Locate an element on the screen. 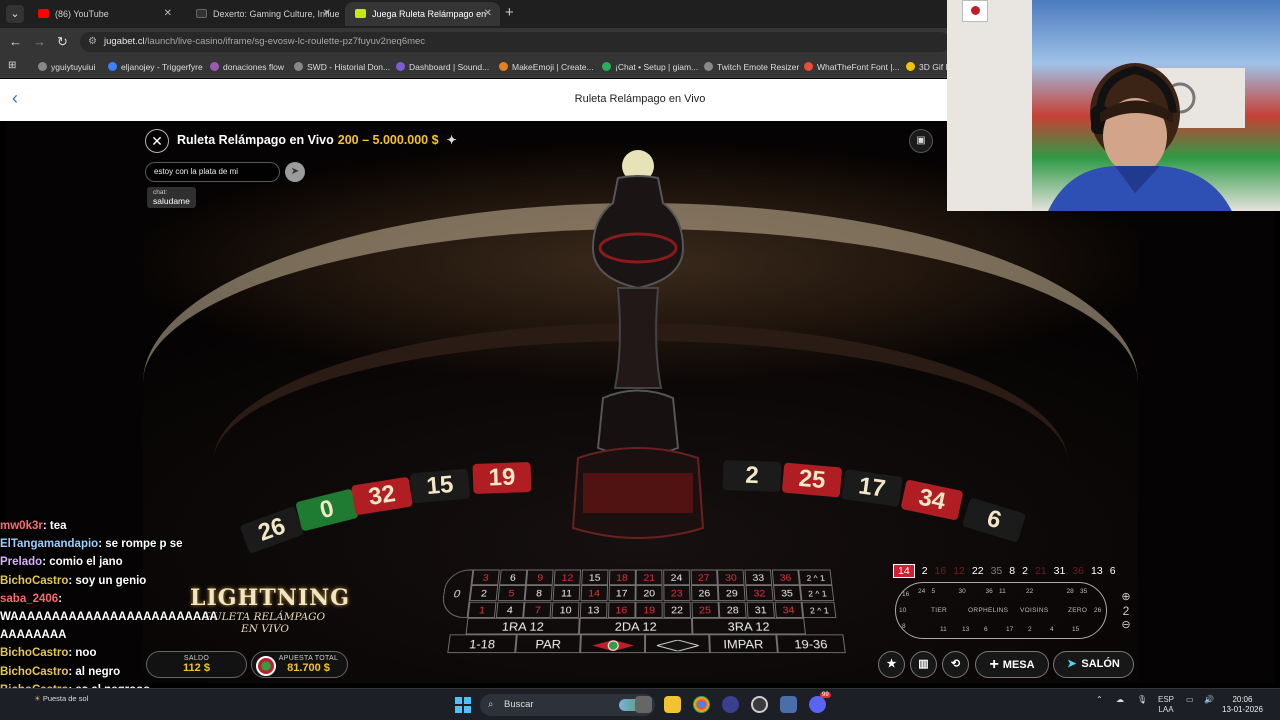  bet-cell-number: 2 is located at coordinates (484, 593).